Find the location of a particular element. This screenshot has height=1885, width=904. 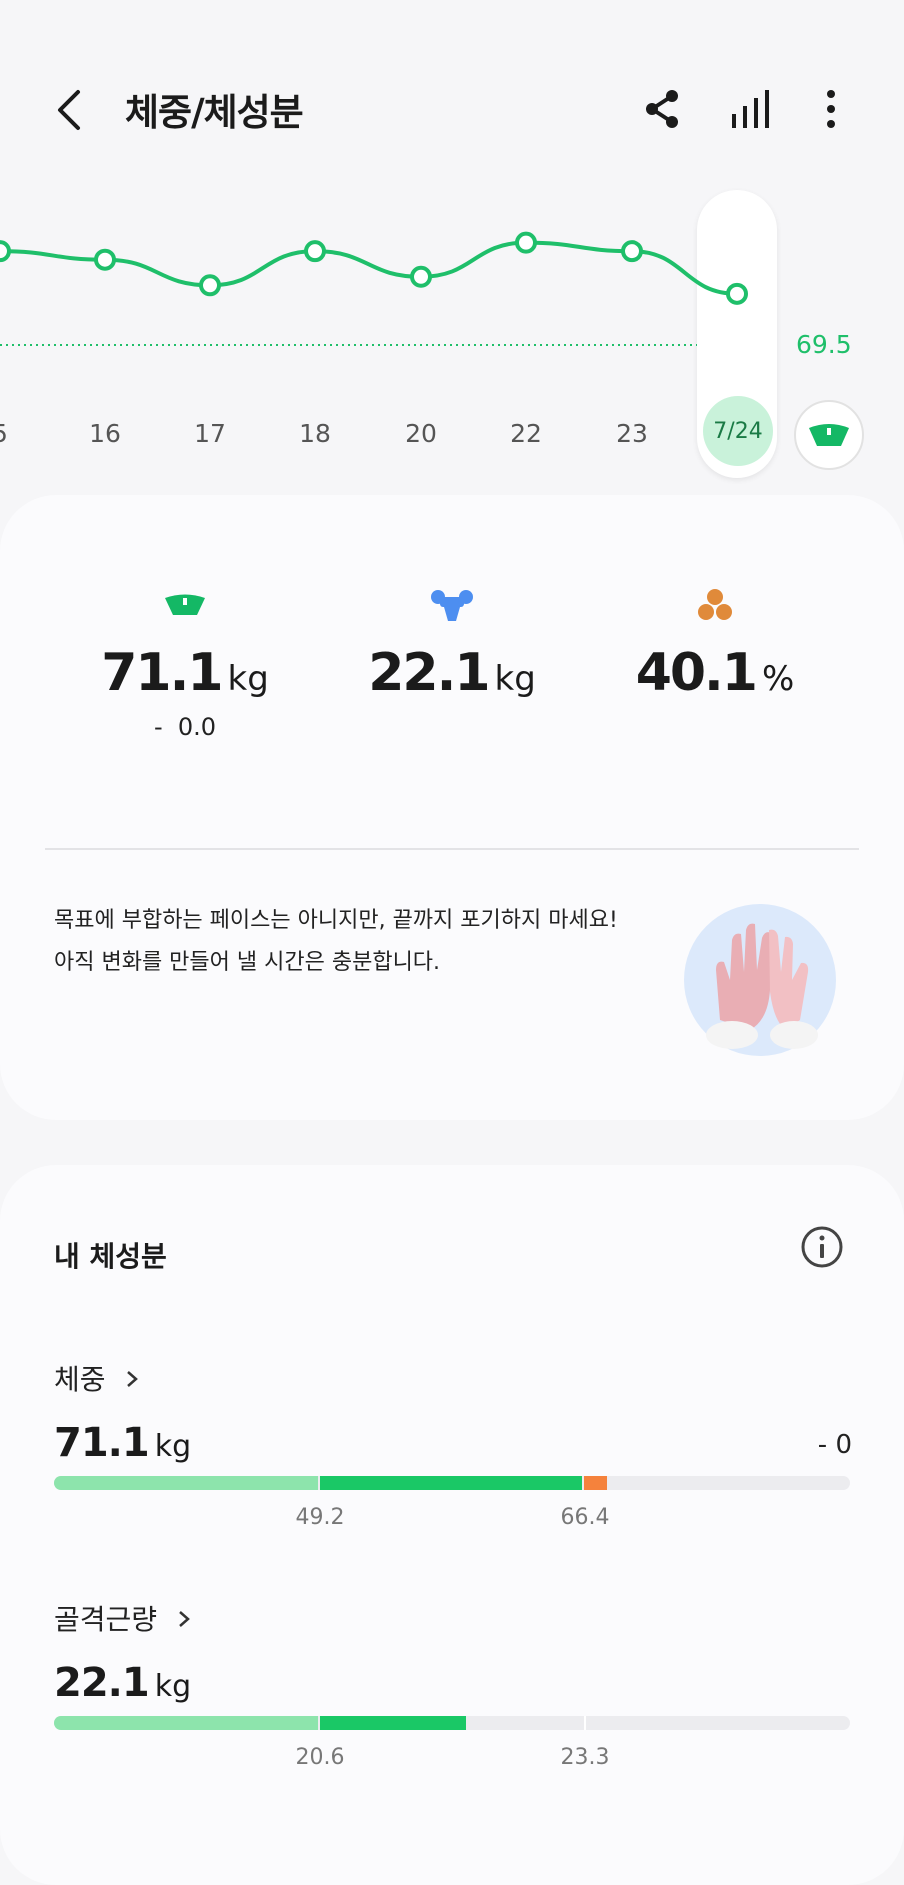

body-fat-icon is located at coordinates (715, 604).